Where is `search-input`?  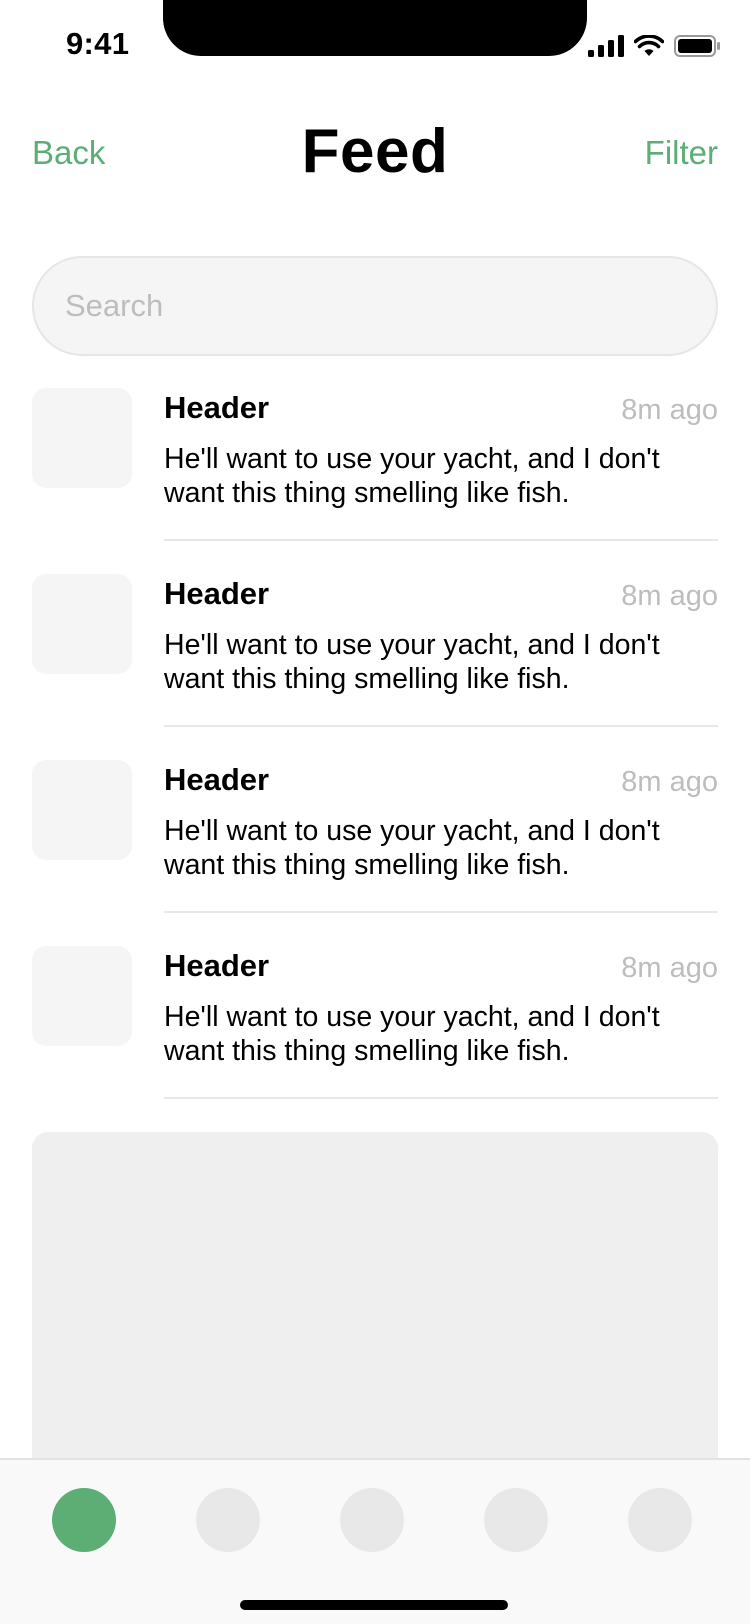
search-input is located at coordinates (375, 306).